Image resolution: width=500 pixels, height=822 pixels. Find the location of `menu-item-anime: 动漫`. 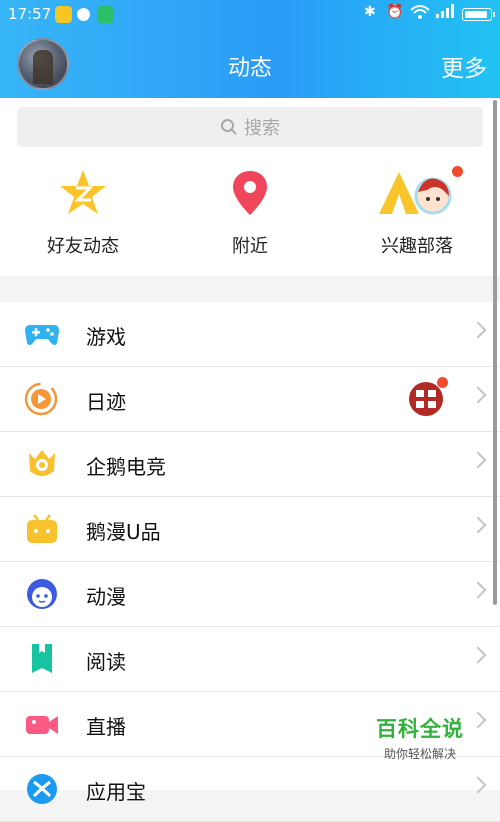

menu-item-anime: 动漫 is located at coordinates (250, 594).